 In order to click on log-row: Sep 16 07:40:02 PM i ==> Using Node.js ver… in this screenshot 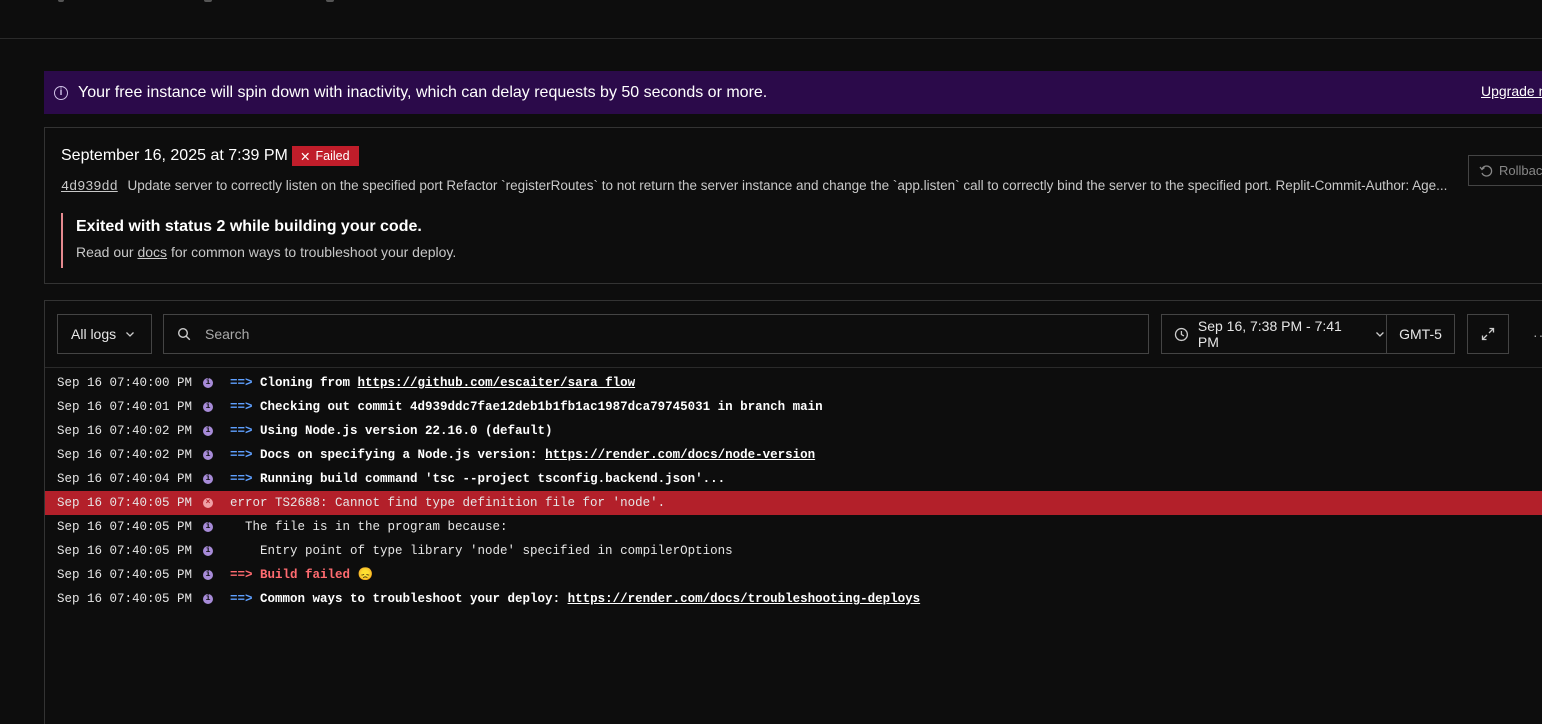, I will do `click(793, 431)`.